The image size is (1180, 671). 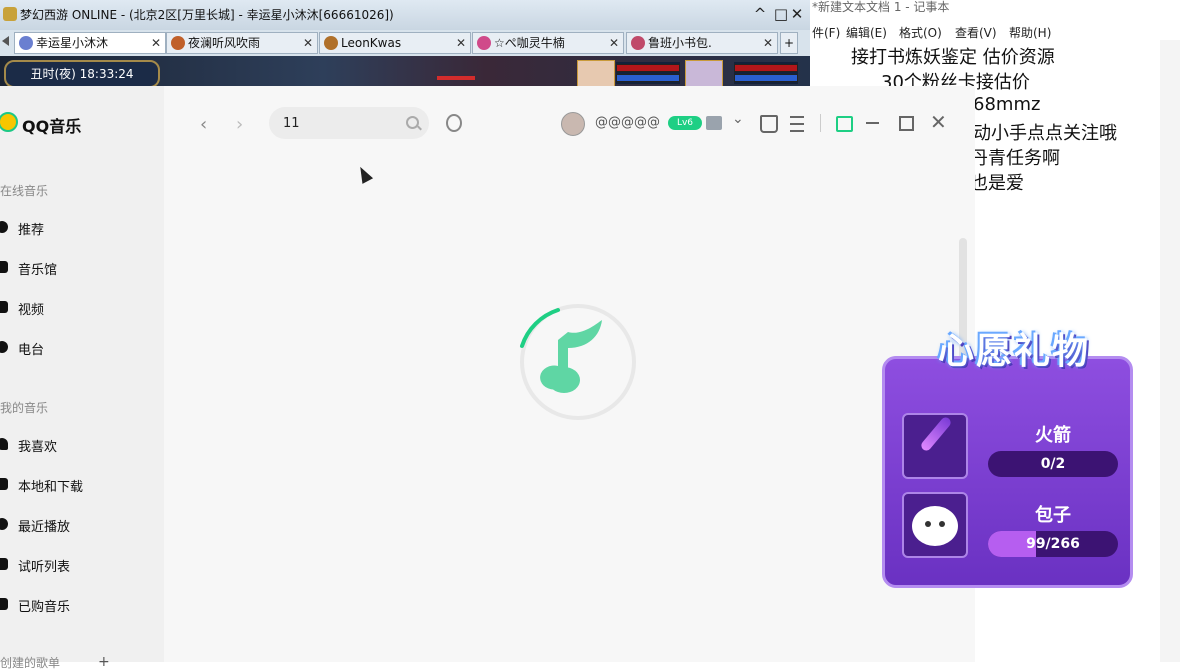 I want to click on gift-progress-bar: 99/266, so click(x=1053, y=544).